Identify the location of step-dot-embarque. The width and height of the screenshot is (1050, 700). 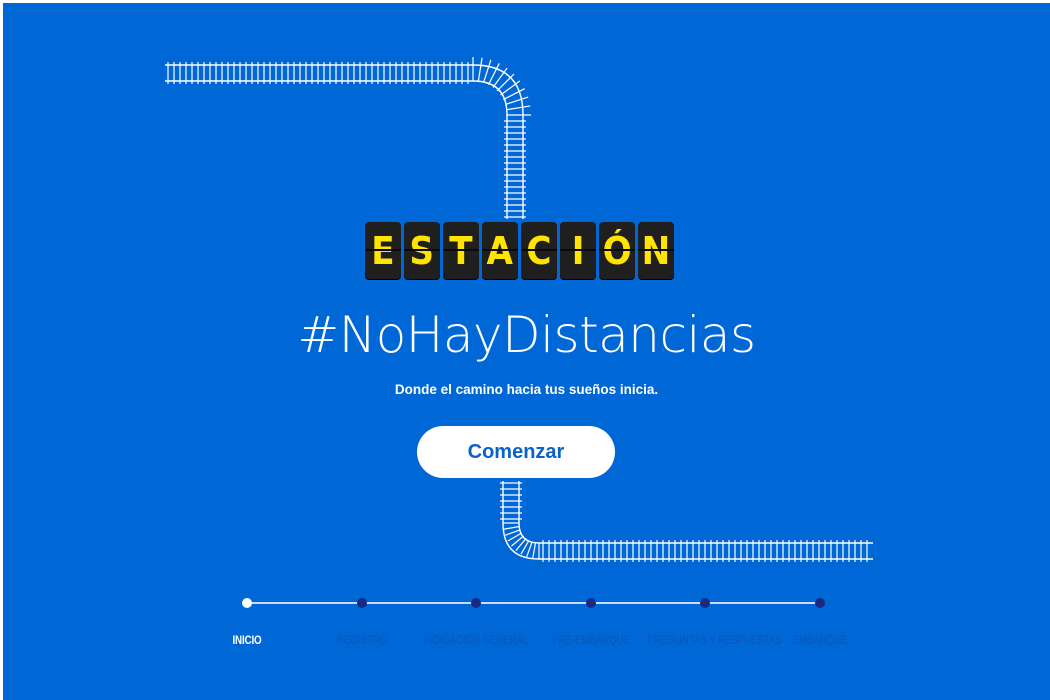
(820, 603).